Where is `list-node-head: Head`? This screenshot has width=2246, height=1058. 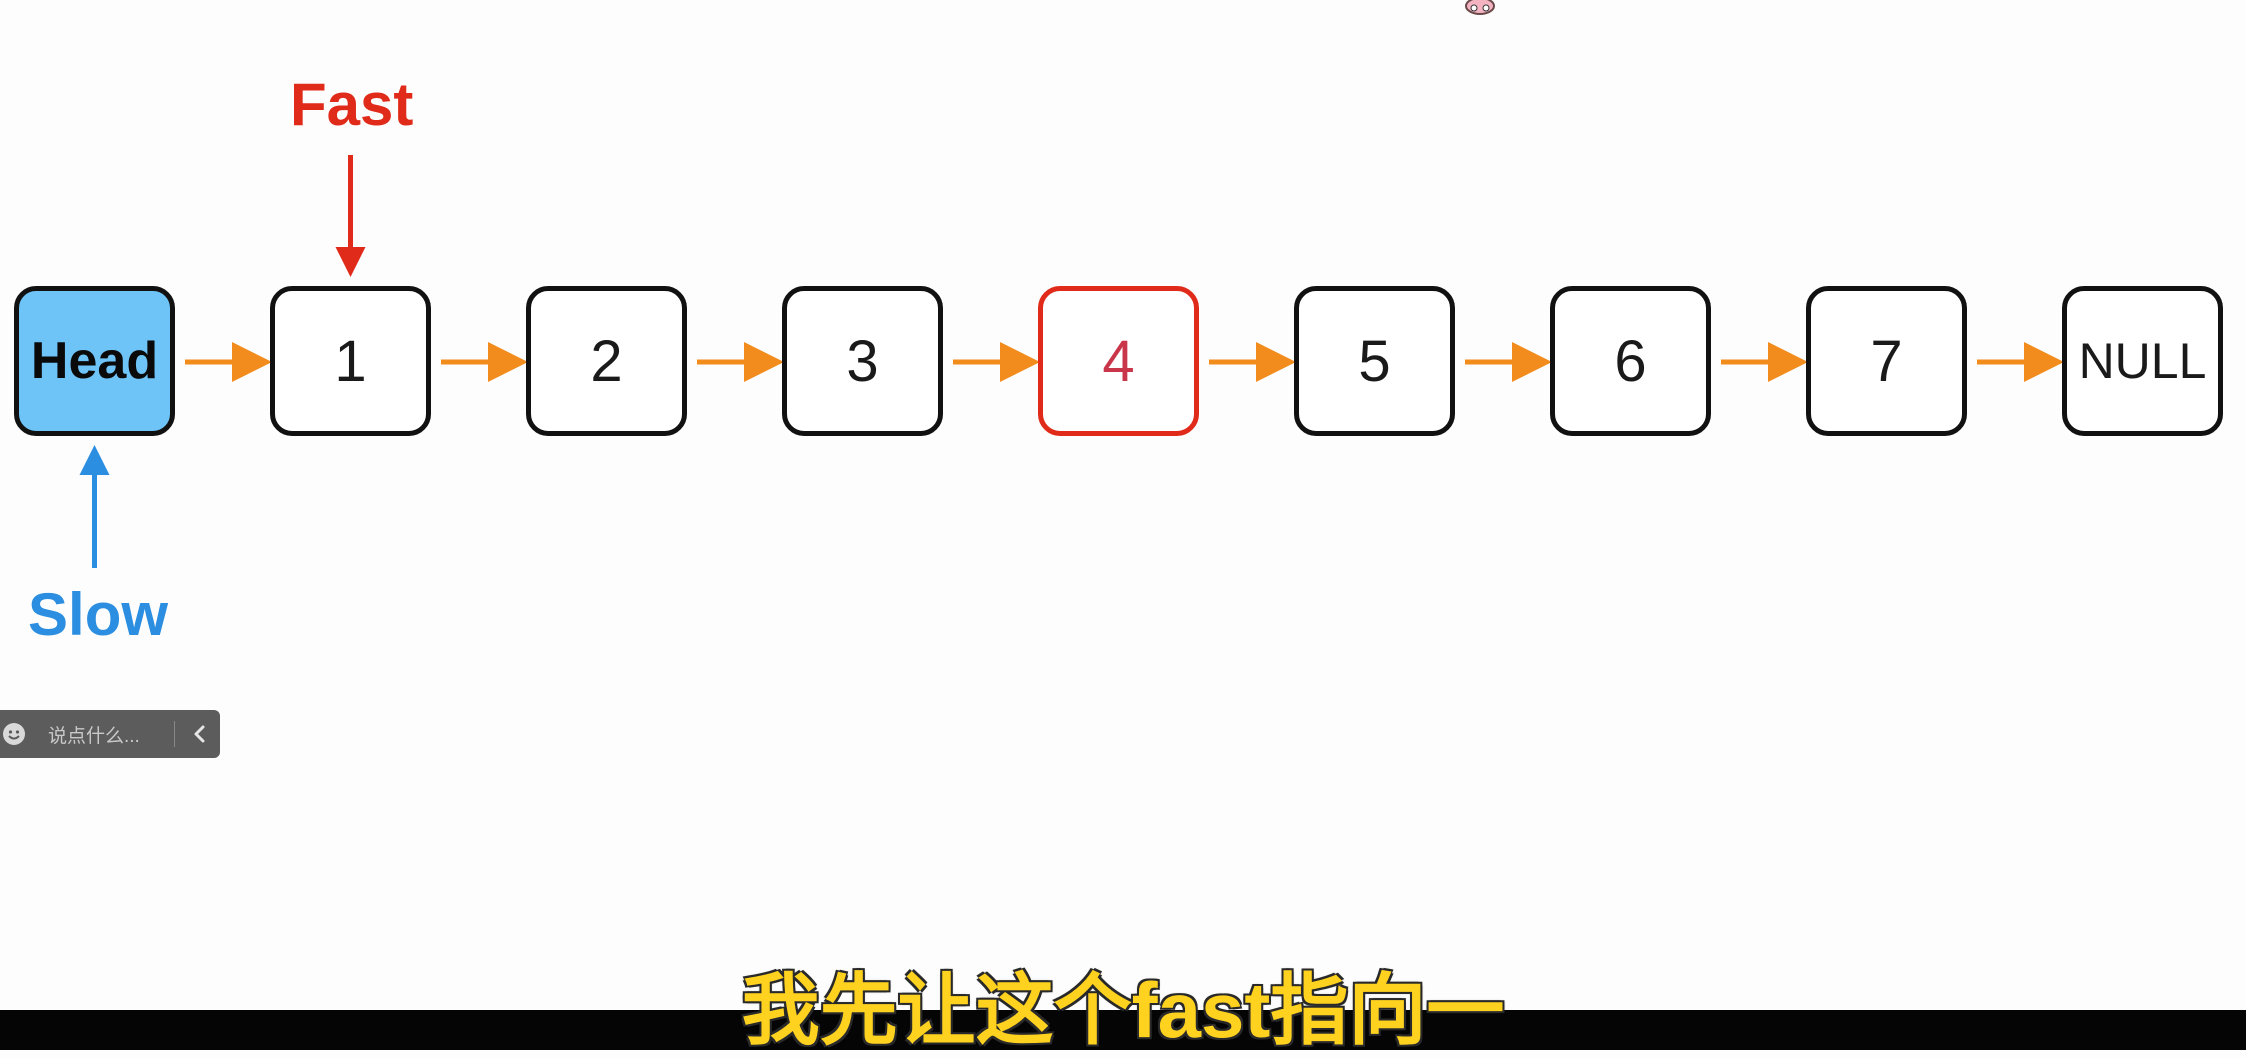
list-node-head: Head is located at coordinates (94, 361).